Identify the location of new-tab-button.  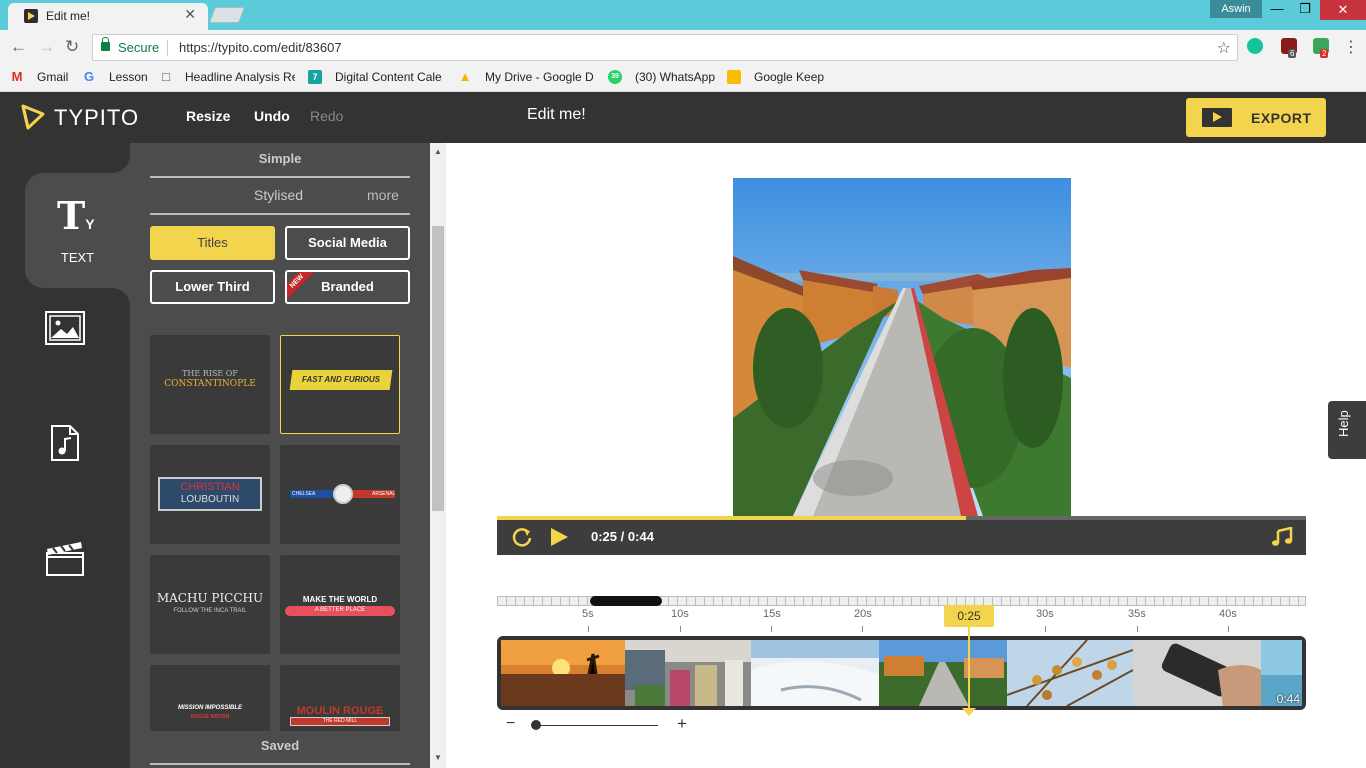
(227, 15).